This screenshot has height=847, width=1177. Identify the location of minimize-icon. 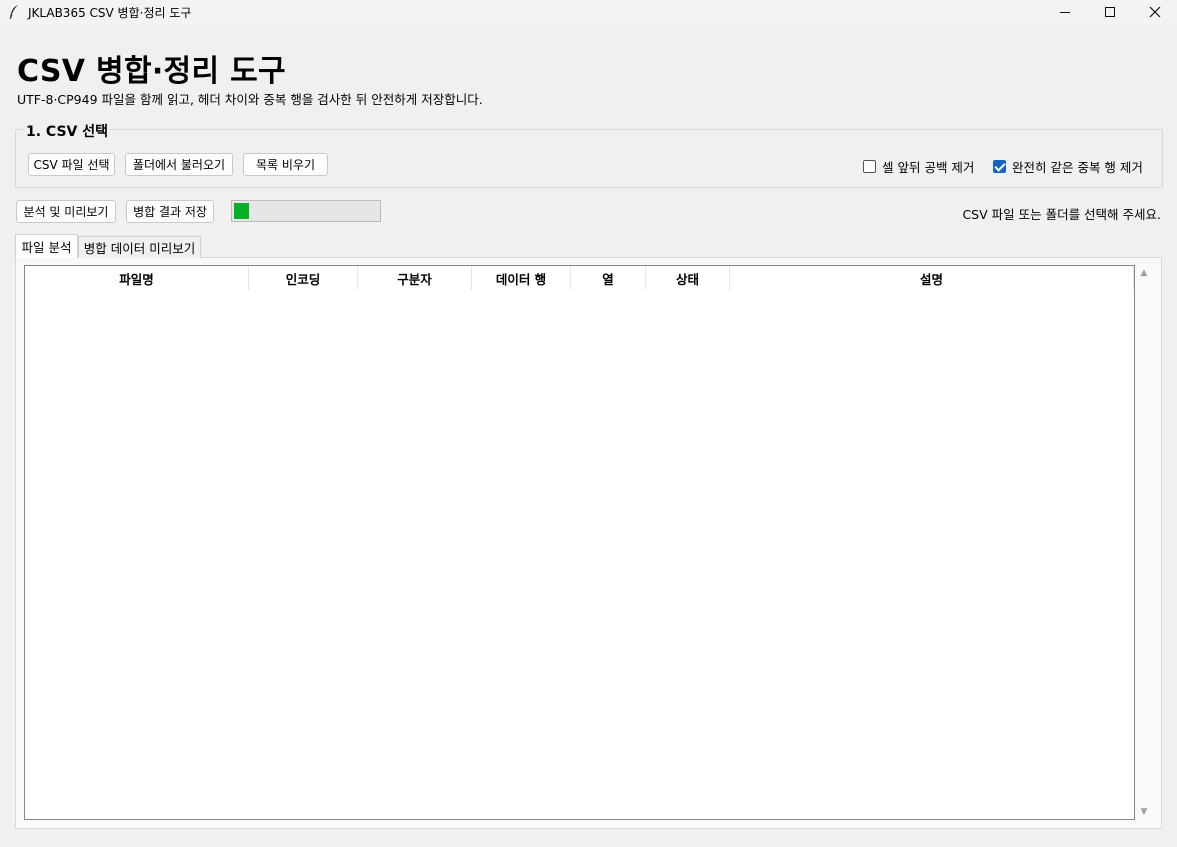
(1065, 12).